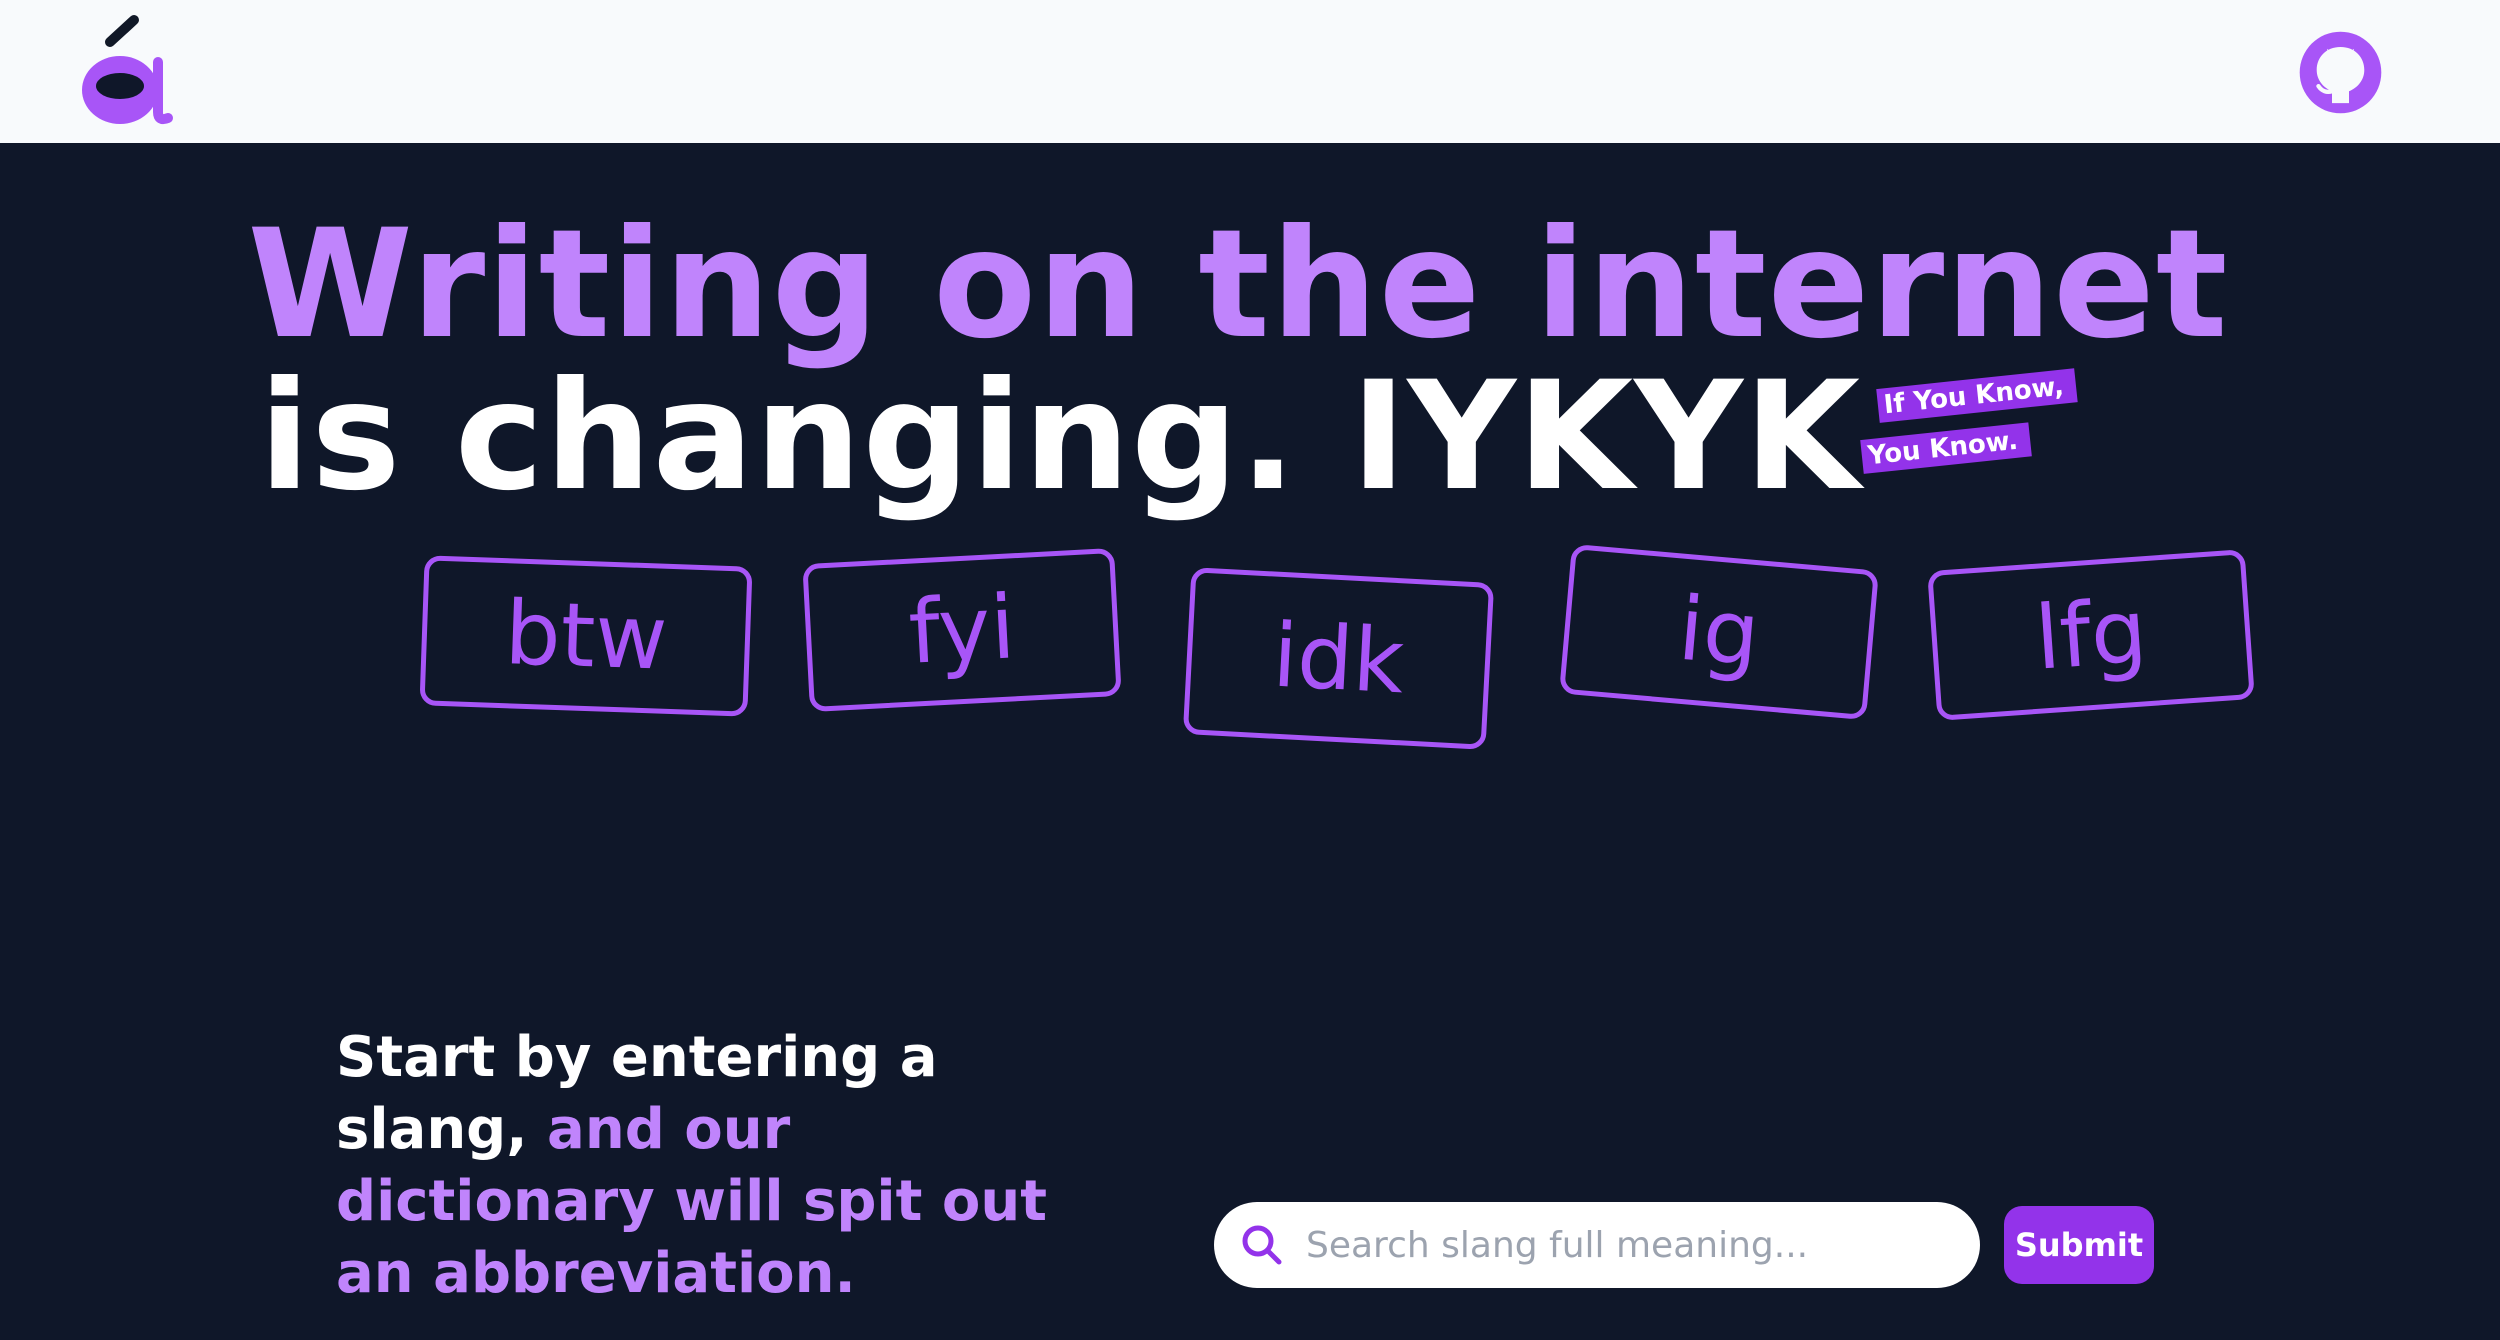 The height and width of the screenshot is (1340, 2500). What do you see at coordinates (1262, 1245) in the screenshot?
I see `search-icon` at bounding box center [1262, 1245].